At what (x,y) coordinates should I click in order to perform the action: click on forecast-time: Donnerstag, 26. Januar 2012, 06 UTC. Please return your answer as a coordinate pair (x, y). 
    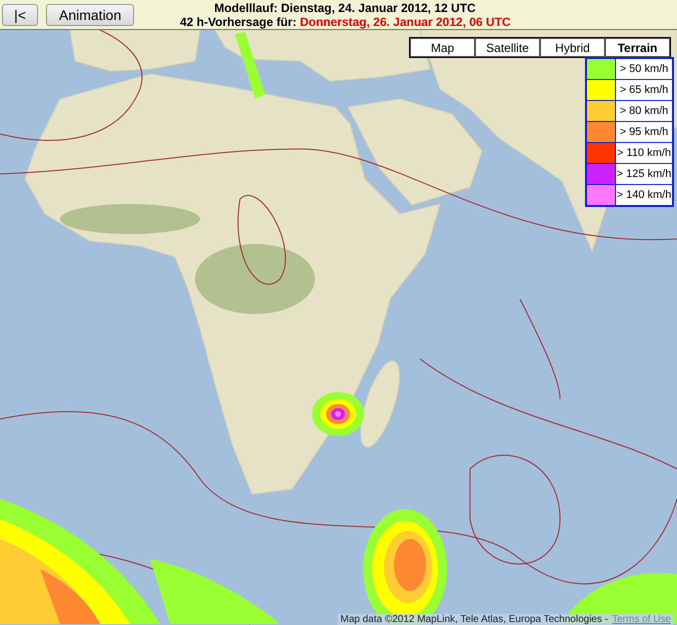
    Looking at the image, I should click on (405, 22).